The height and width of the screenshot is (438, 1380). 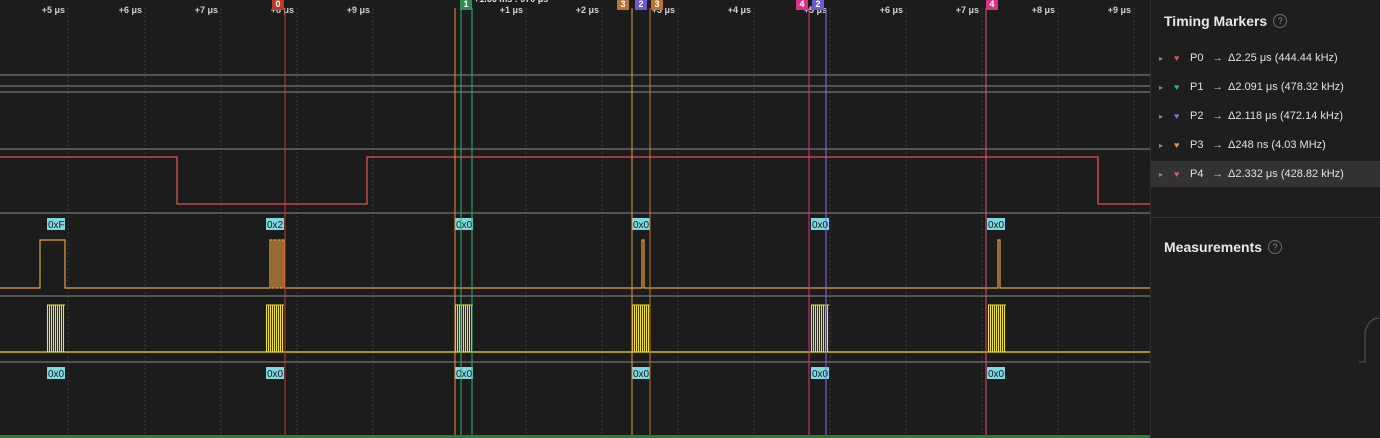 What do you see at coordinates (1197, 87) in the screenshot?
I see `marker-name: P1` at bounding box center [1197, 87].